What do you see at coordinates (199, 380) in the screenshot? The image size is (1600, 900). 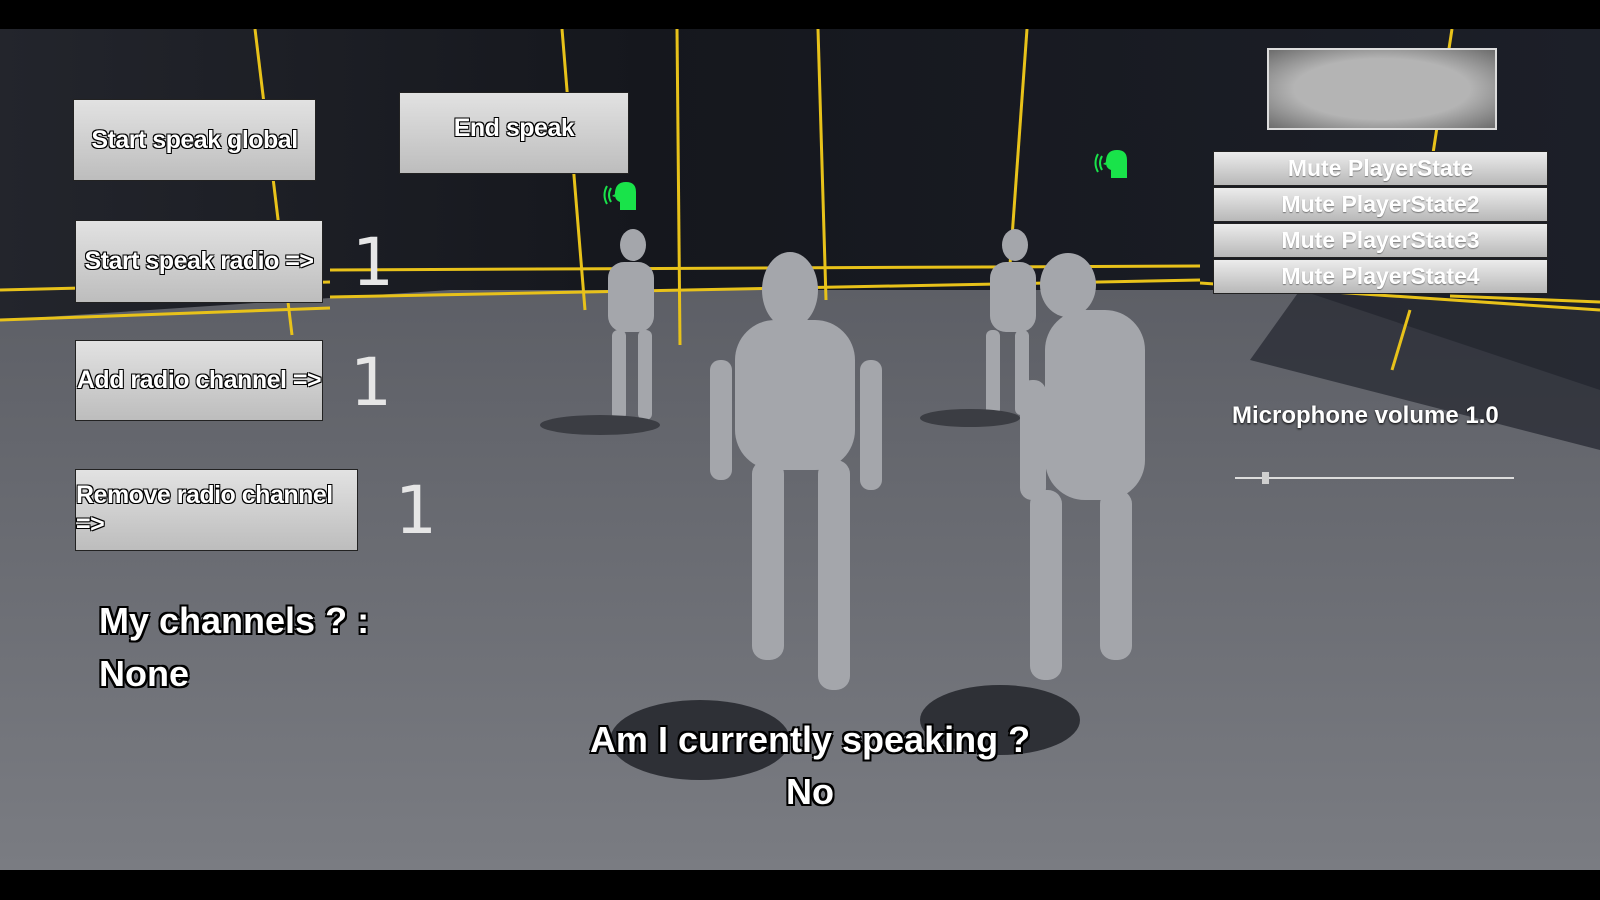 I see `add-radio-channel-button: Add radio channel =>` at bounding box center [199, 380].